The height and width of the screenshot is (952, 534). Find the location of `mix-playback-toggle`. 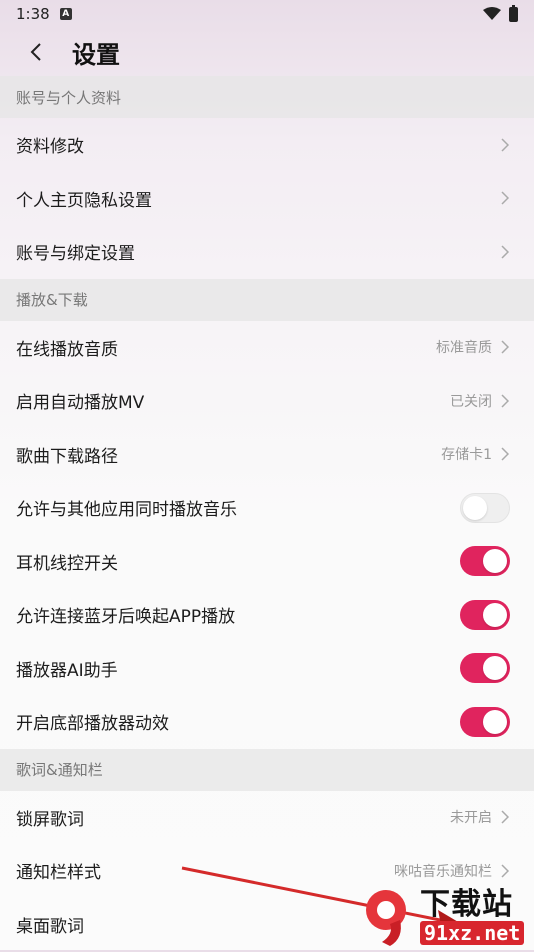

mix-playback-toggle is located at coordinates (485, 507).